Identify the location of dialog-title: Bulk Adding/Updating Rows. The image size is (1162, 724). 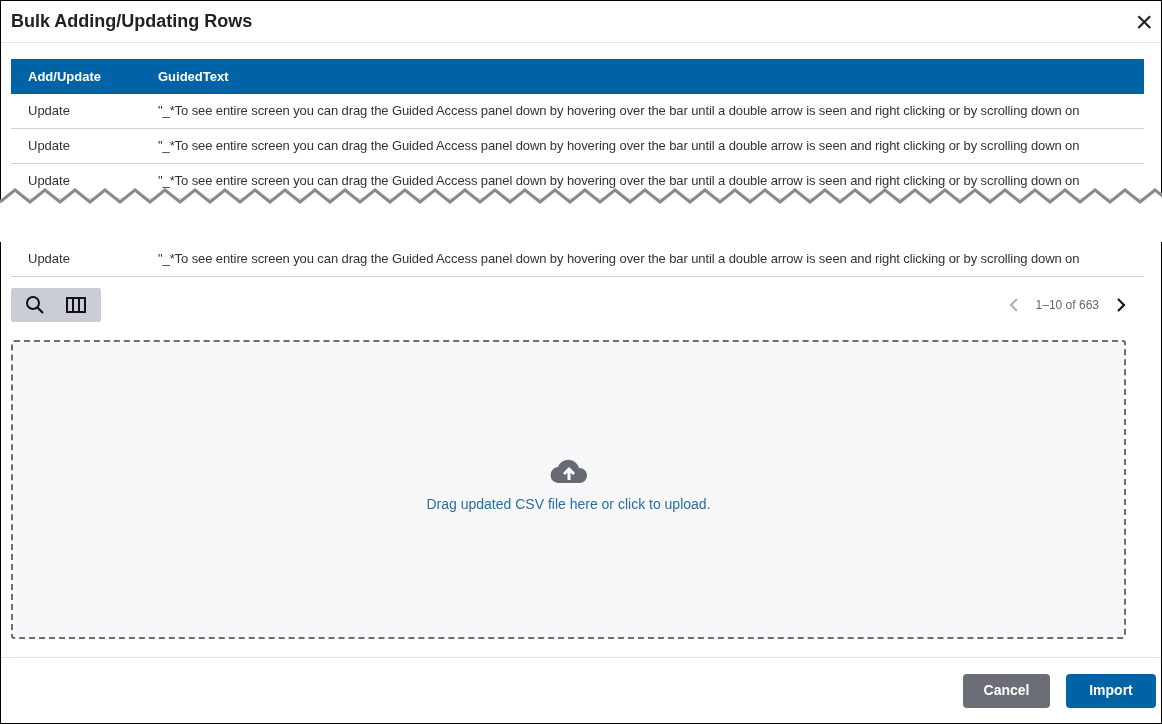
(132, 21).